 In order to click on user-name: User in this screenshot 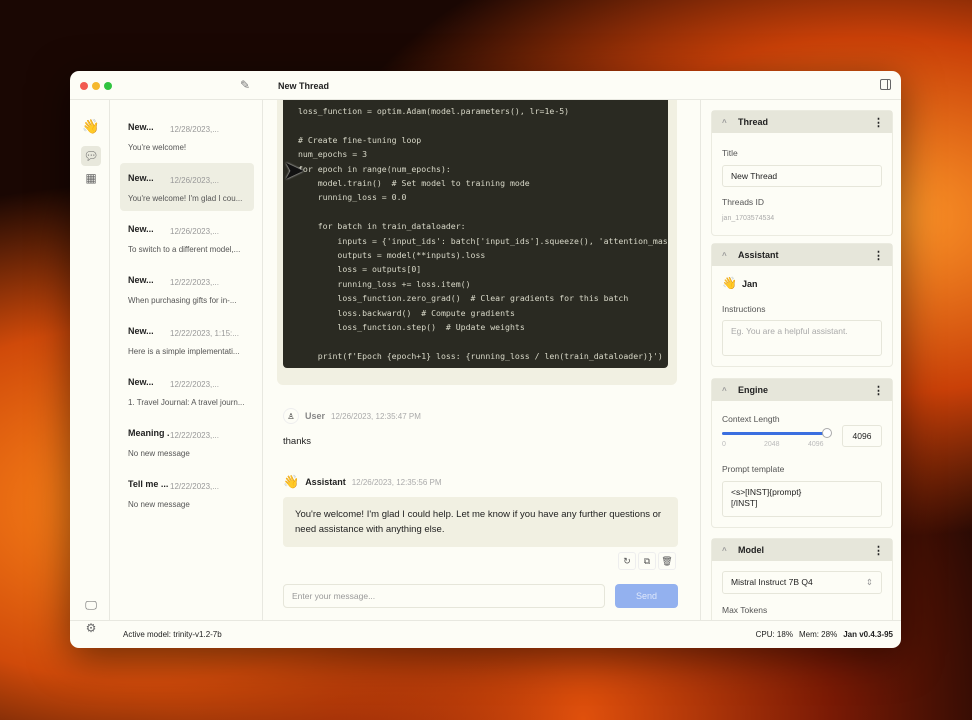, I will do `click(315, 416)`.